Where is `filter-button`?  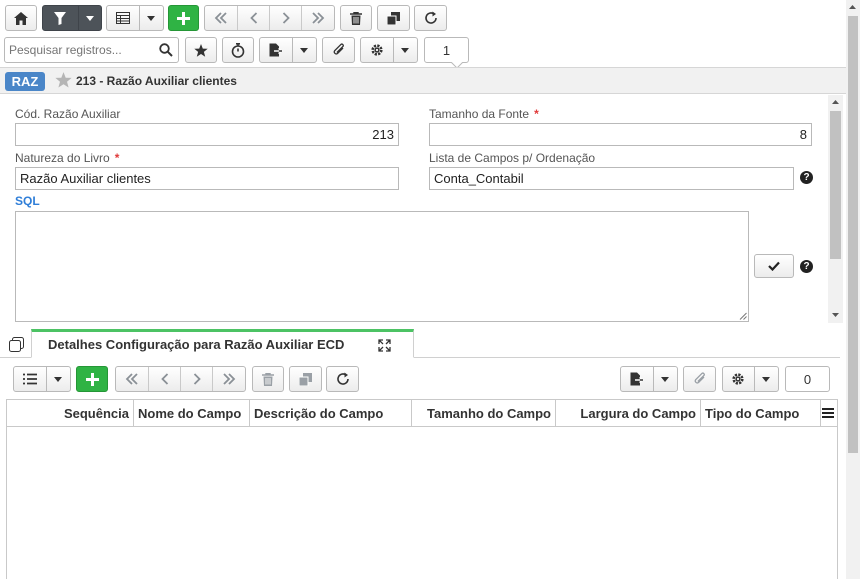 filter-button is located at coordinates (60, 18).